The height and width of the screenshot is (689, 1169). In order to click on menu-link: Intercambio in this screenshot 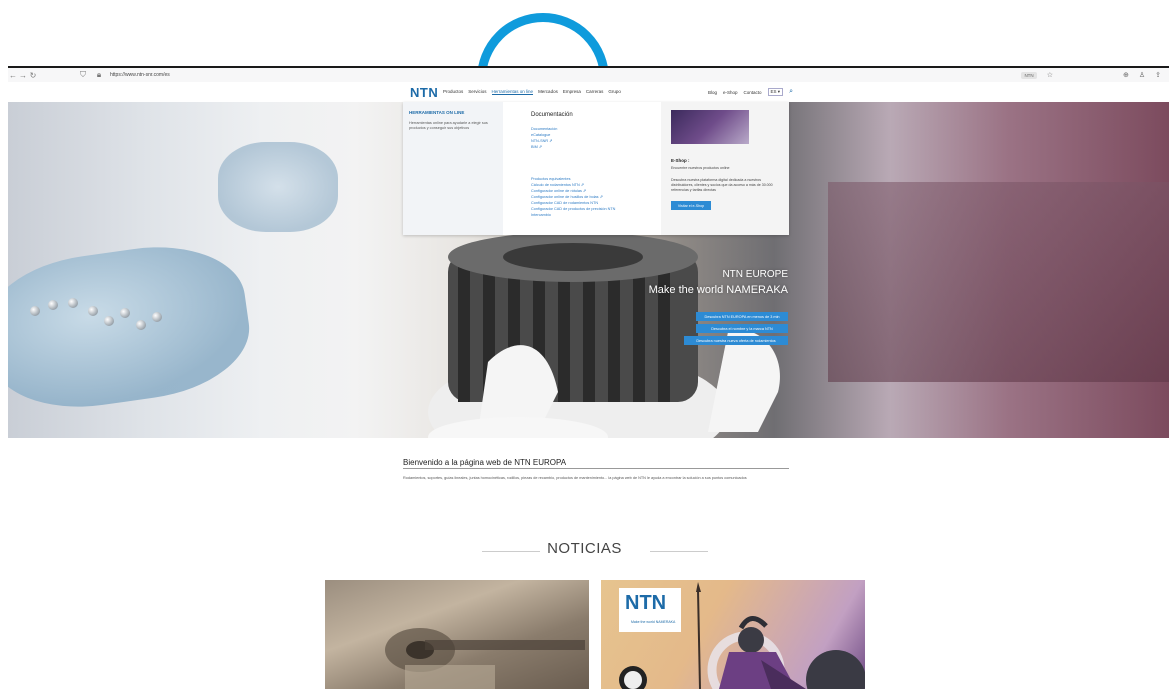, I will do `click(596, 215)`.